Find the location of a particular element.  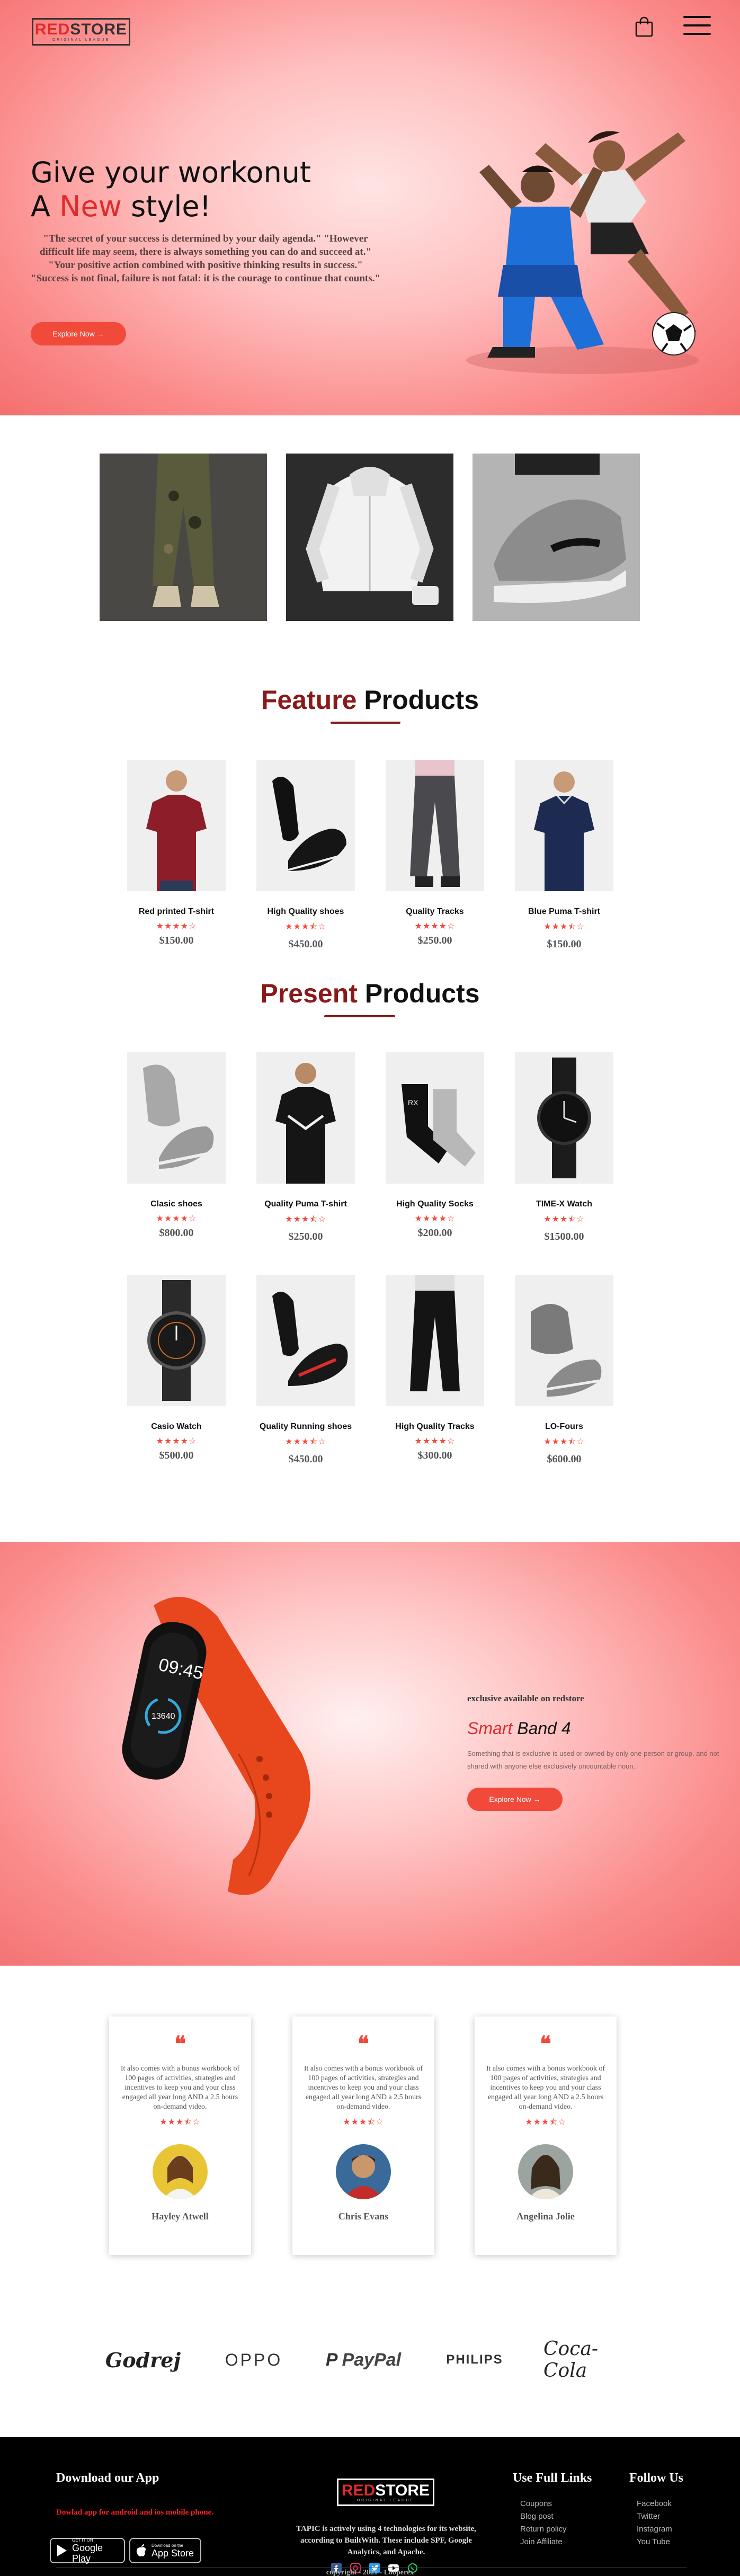

product-card: Clasic shoes ★★★★☆ $800.00 is located at coordinates (176, 1145).